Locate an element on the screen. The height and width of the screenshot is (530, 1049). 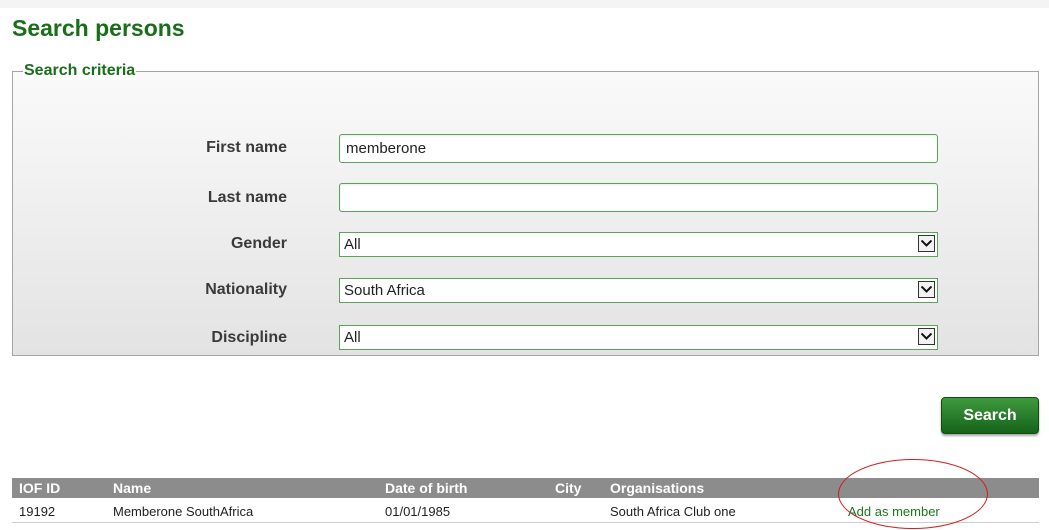
first-name-input is located at coordinates (638, 148).